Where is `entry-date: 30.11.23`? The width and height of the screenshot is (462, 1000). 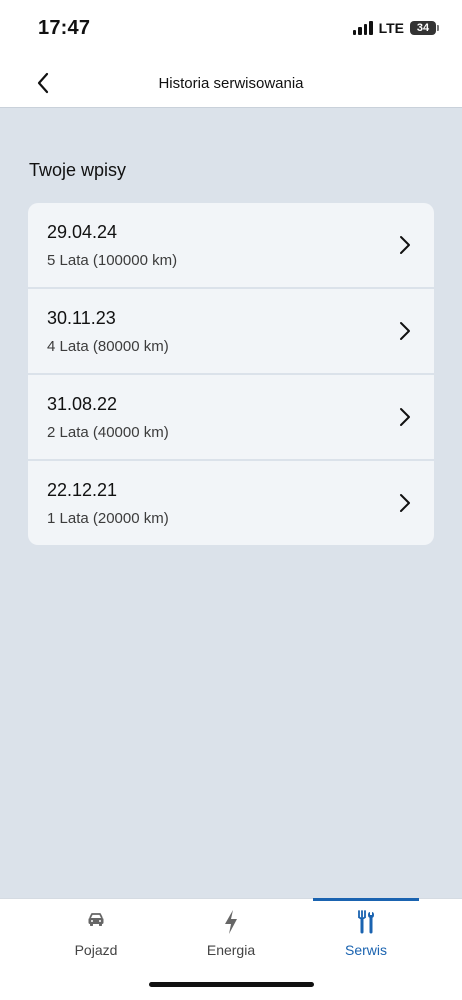 entry-date: 30.11.23 is located at coordinates (81, 318).